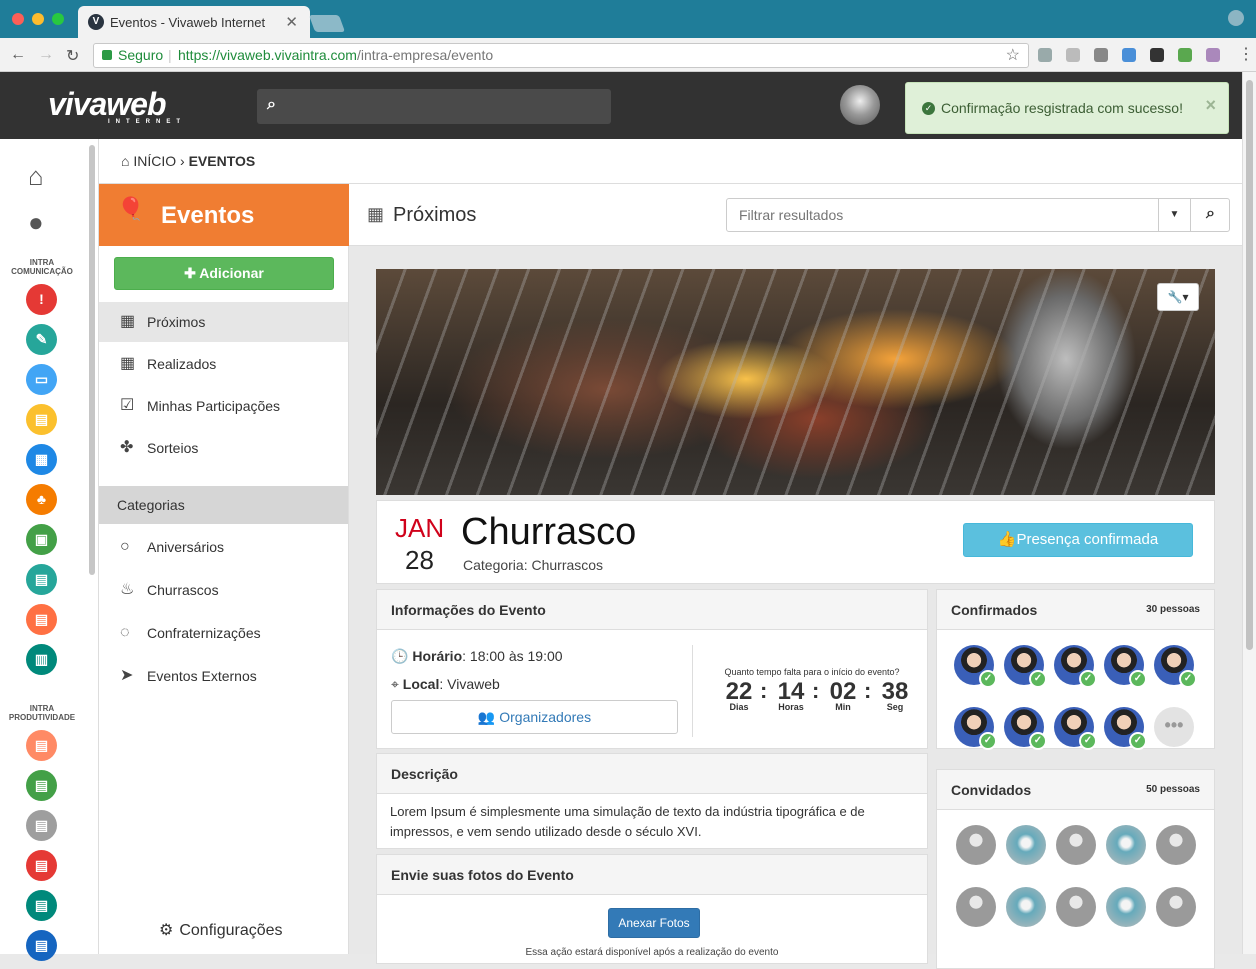 Image resolution: width=1256 pixels, height=969 pixels. What do you see at coordinates (46, 55) in the screenshot?
I see `forward-icon: →` at bounding box center [46, 55].